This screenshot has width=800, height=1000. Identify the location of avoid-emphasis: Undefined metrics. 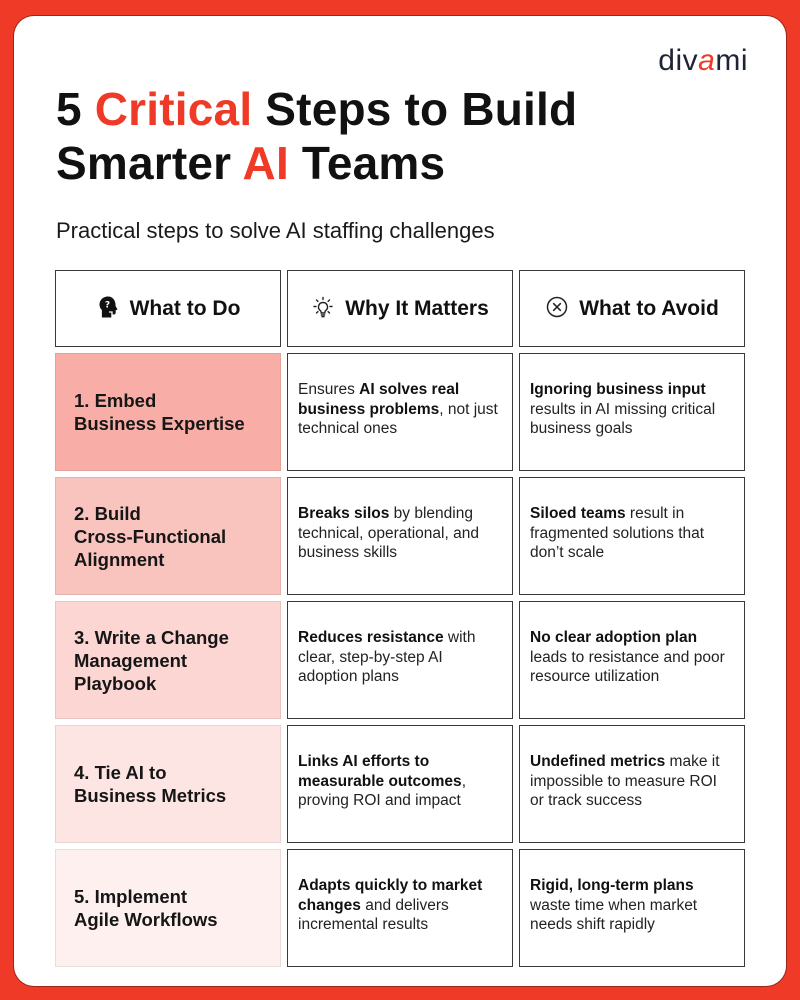
(598, 761).